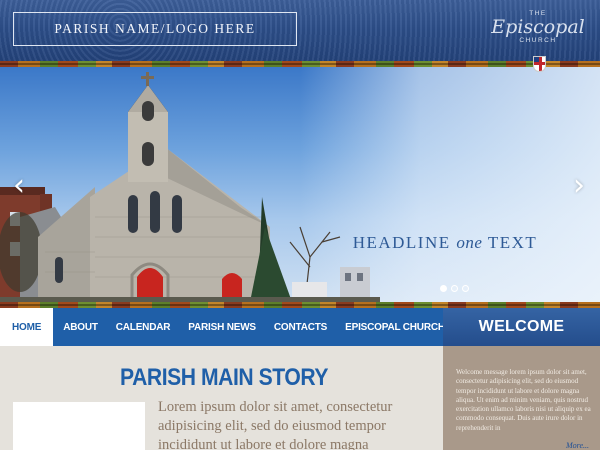 The image size is (600, 450). Describe the element at coordinates (510, 242) in the screenshot. I see `headline-part-2: TEXT` at that location.